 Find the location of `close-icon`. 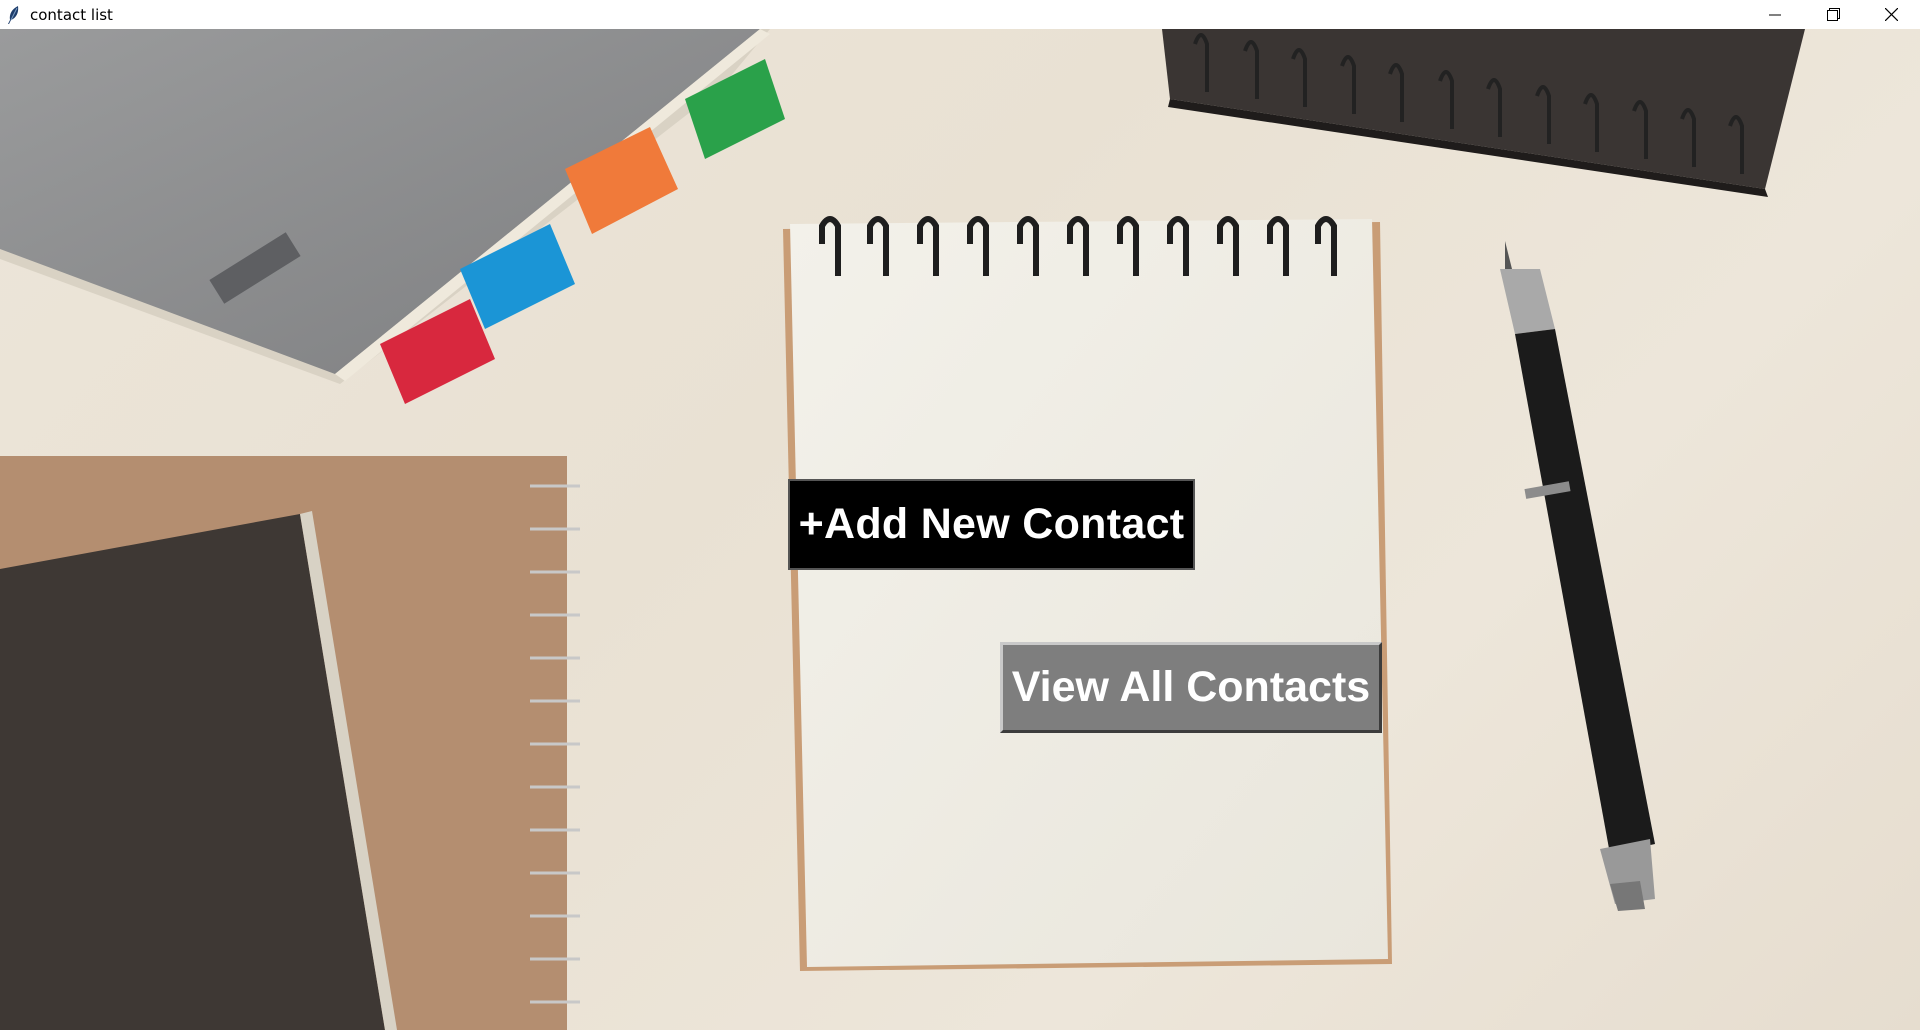

close-icon is located at coordinates (1891, 14).